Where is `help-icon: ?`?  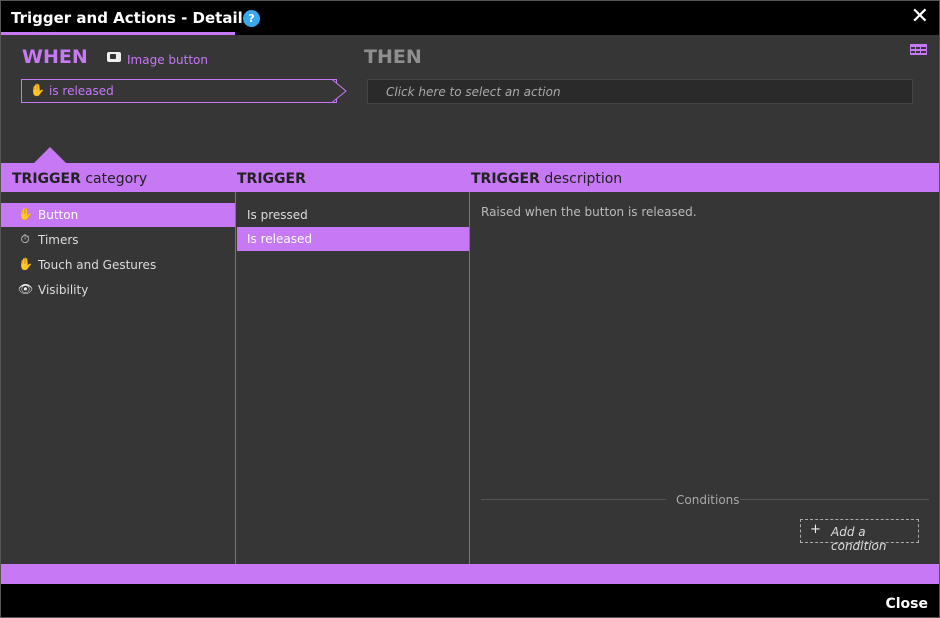 help-icon: ? is located at coordinates (251, 18).